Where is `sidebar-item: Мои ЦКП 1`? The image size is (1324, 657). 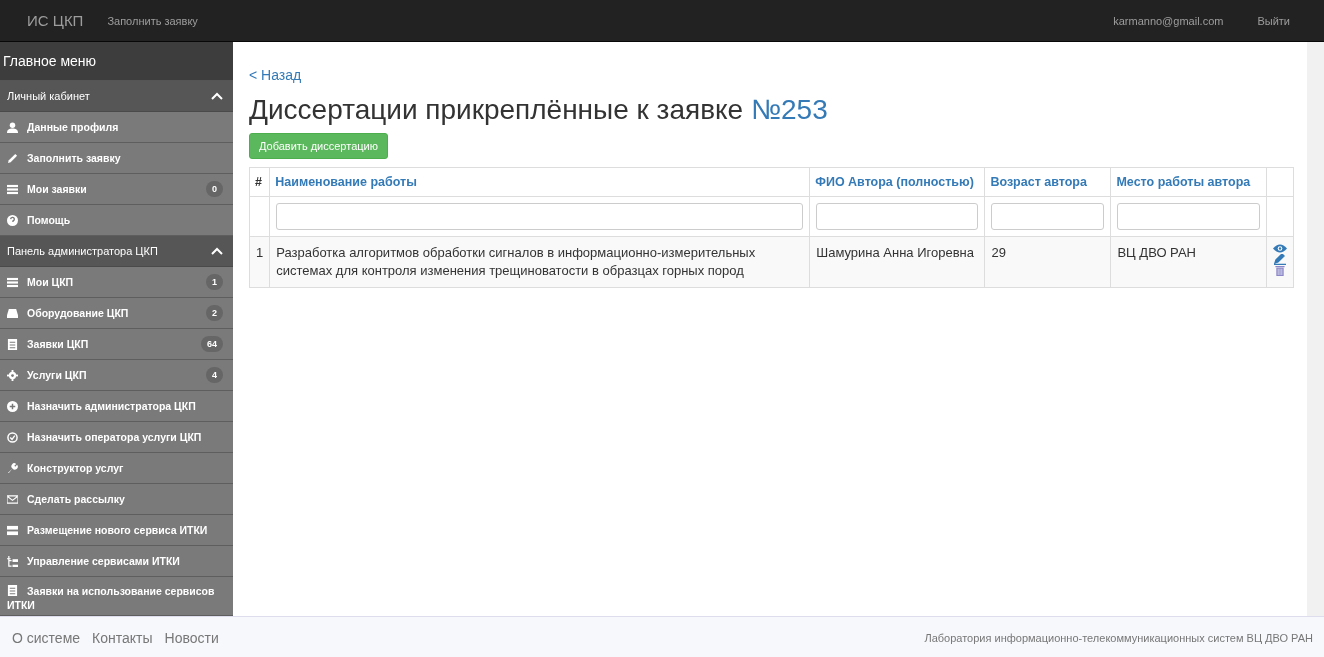
sidebar-item: Мои ЦКП 1 is located at coordinates (116, 282).